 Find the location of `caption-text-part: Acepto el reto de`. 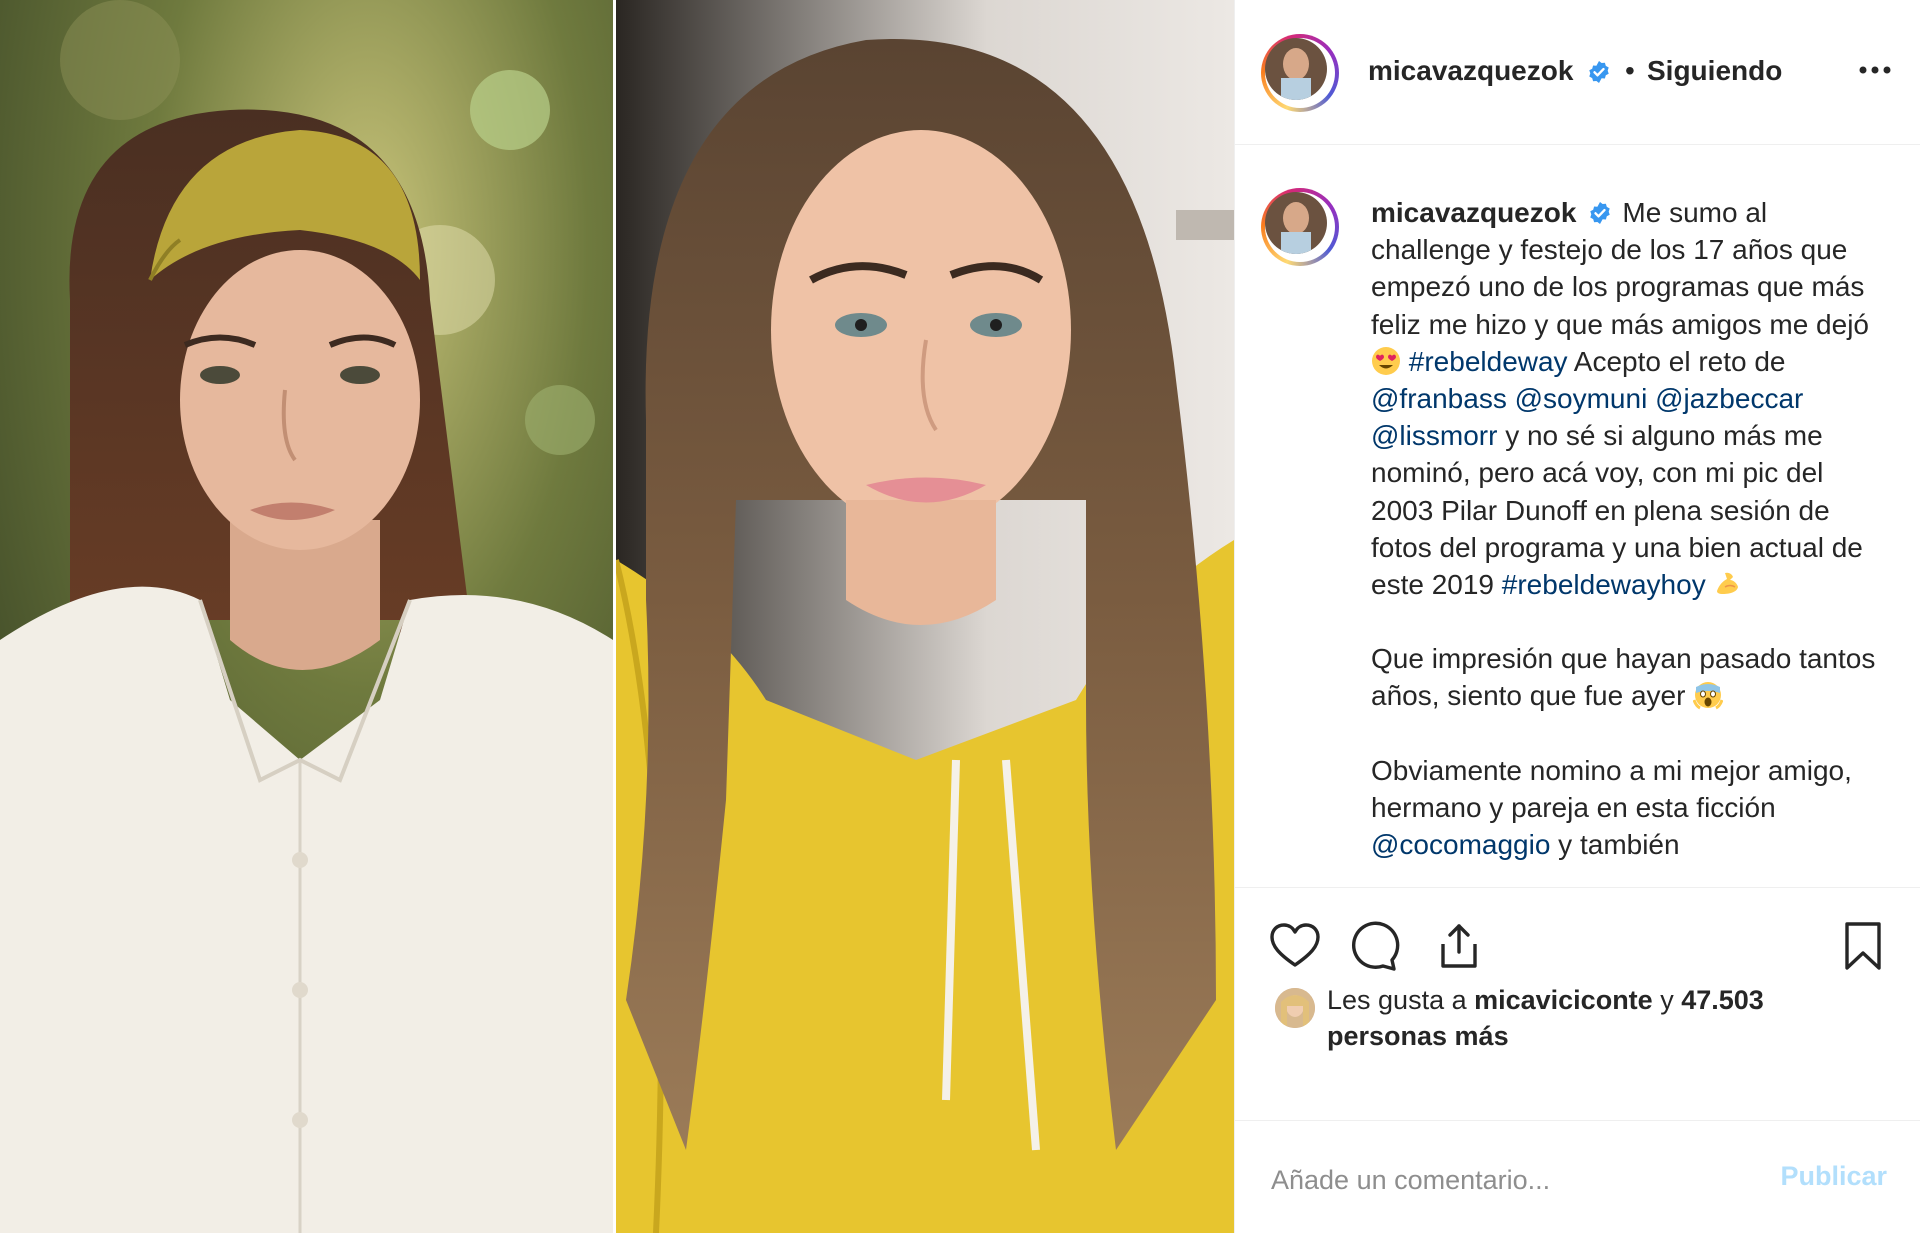

caption-text-part: Acepto el reto de is located at coordinates (1676, 361).